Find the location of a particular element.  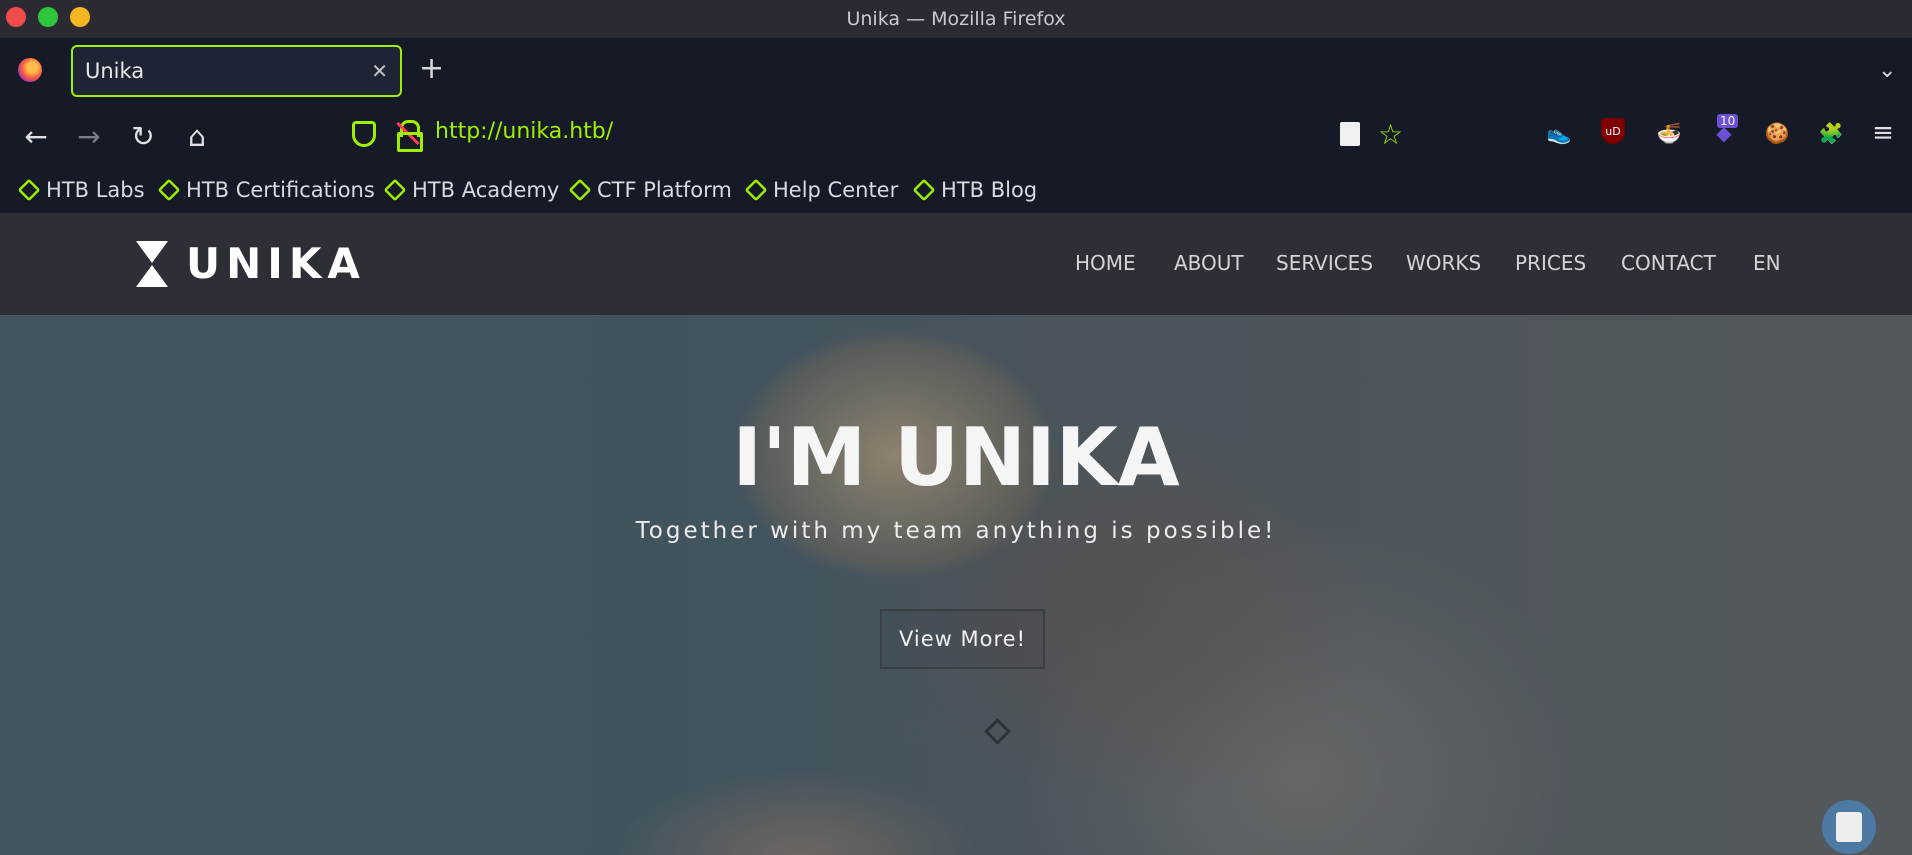

cookie-icon: 🍪 is located at coordinates (1777, 133).